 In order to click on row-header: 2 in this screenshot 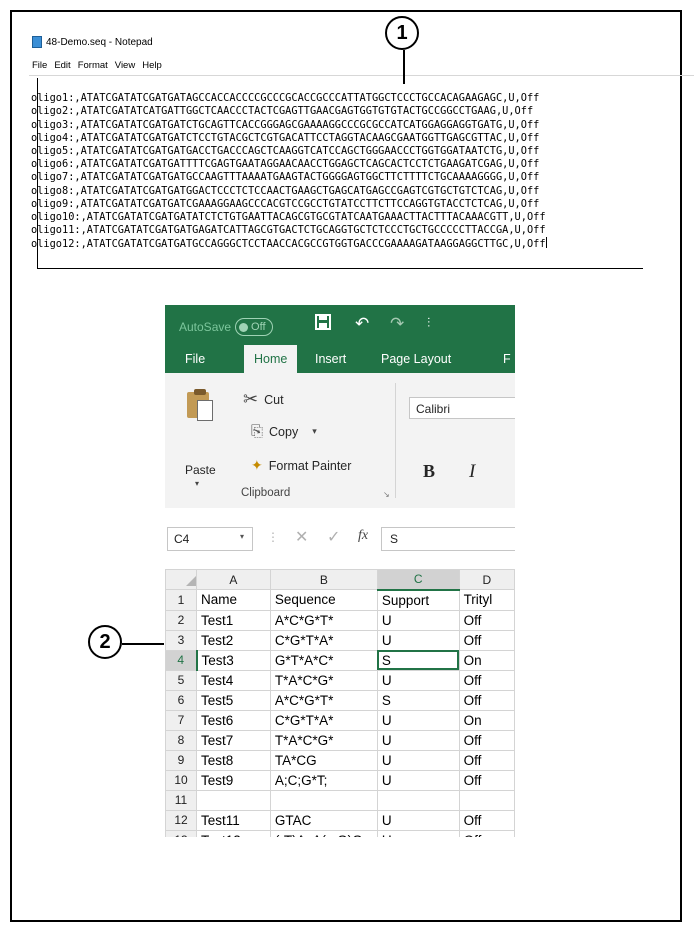, I will do `click(181, 620)`.